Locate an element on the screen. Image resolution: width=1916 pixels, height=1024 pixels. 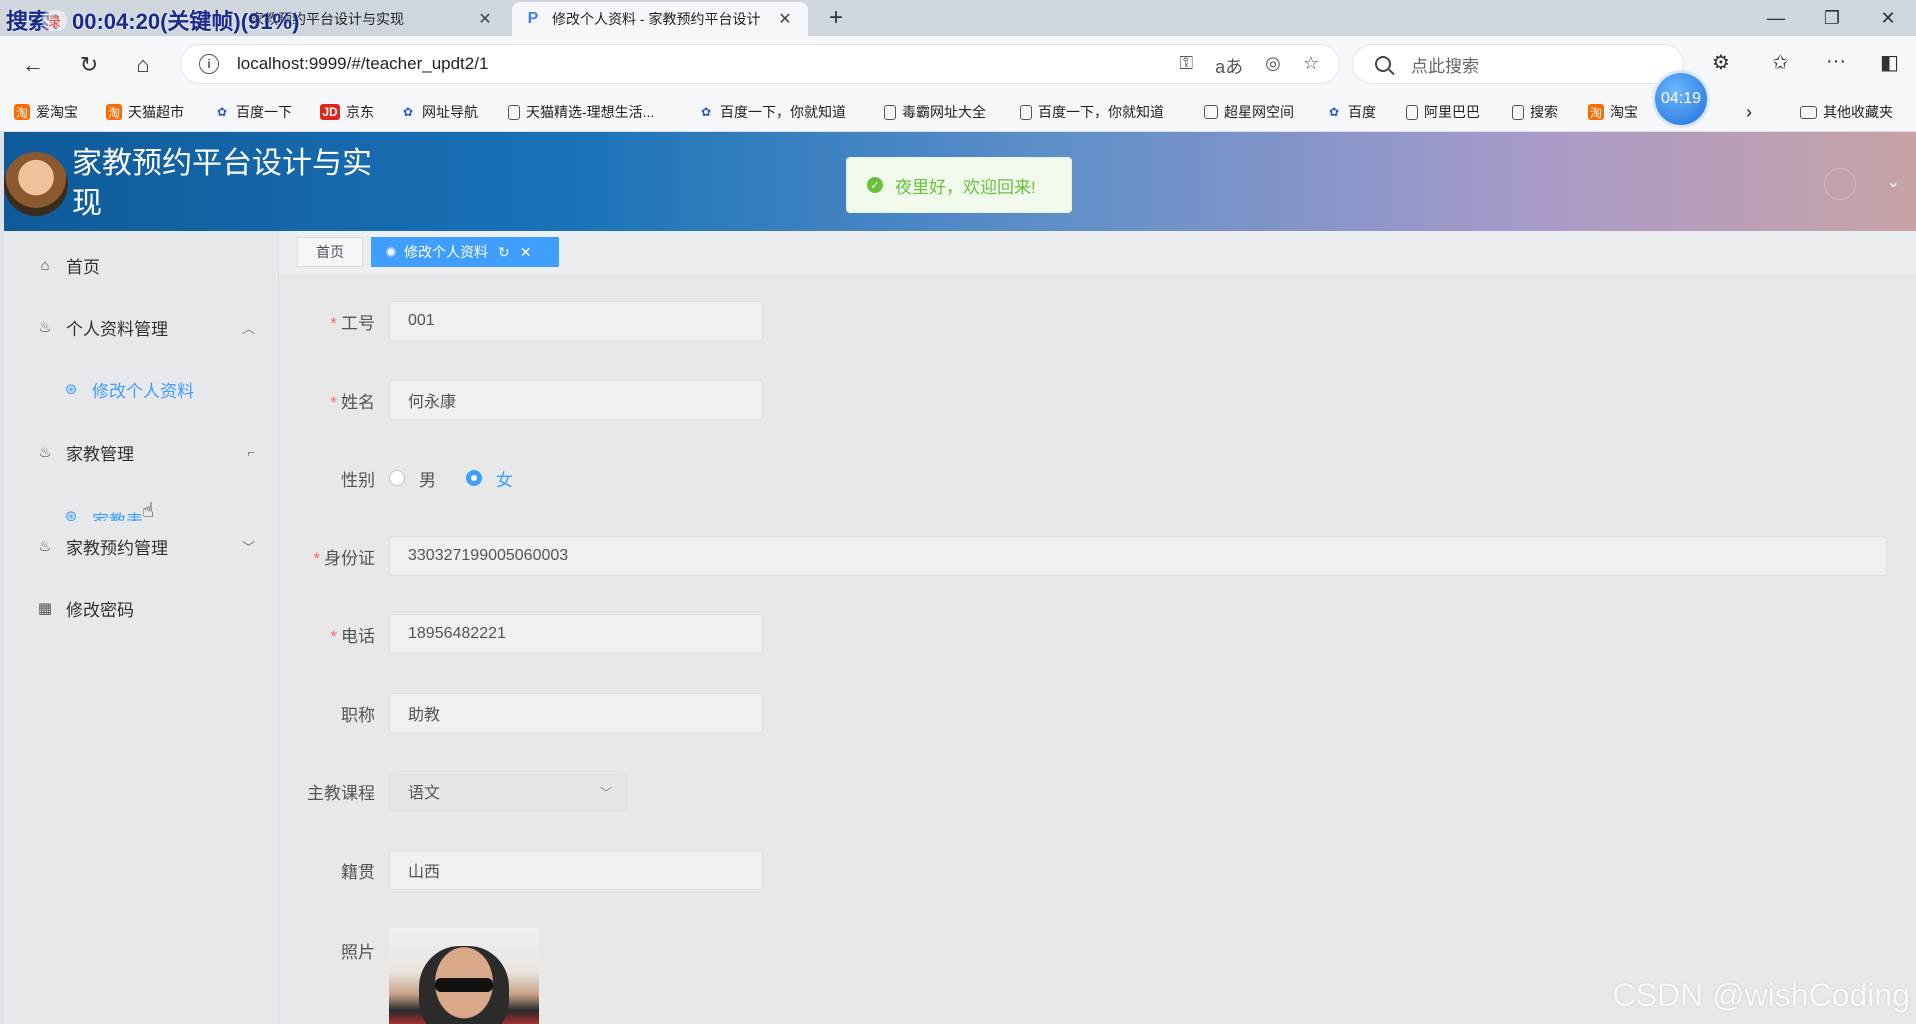
sidebar-item-label: 家教预约管理 is located at coordinates (117, 548).